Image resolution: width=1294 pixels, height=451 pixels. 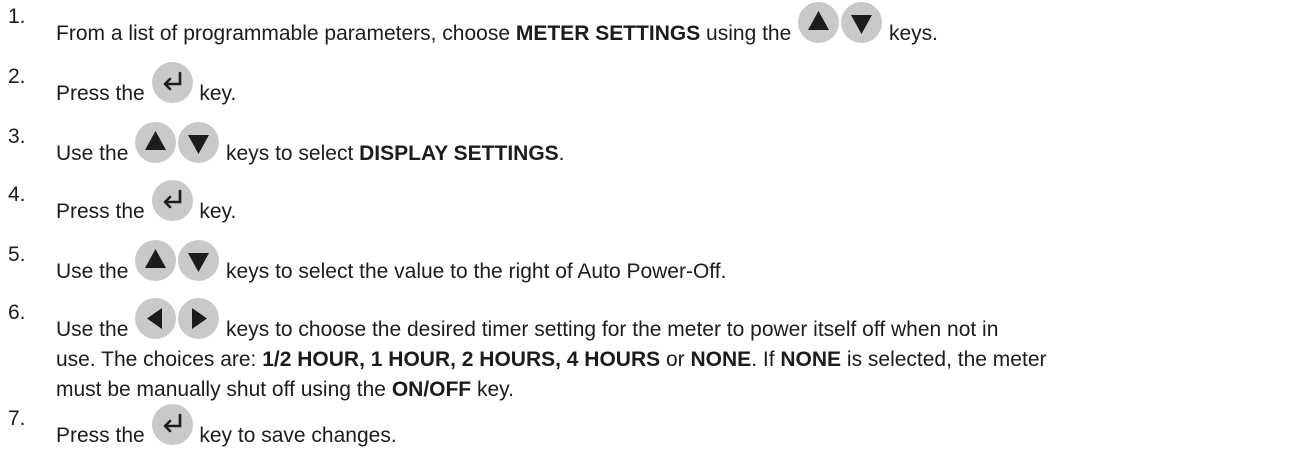 I want to click on step-number: 5., so click(x=17, y=254).